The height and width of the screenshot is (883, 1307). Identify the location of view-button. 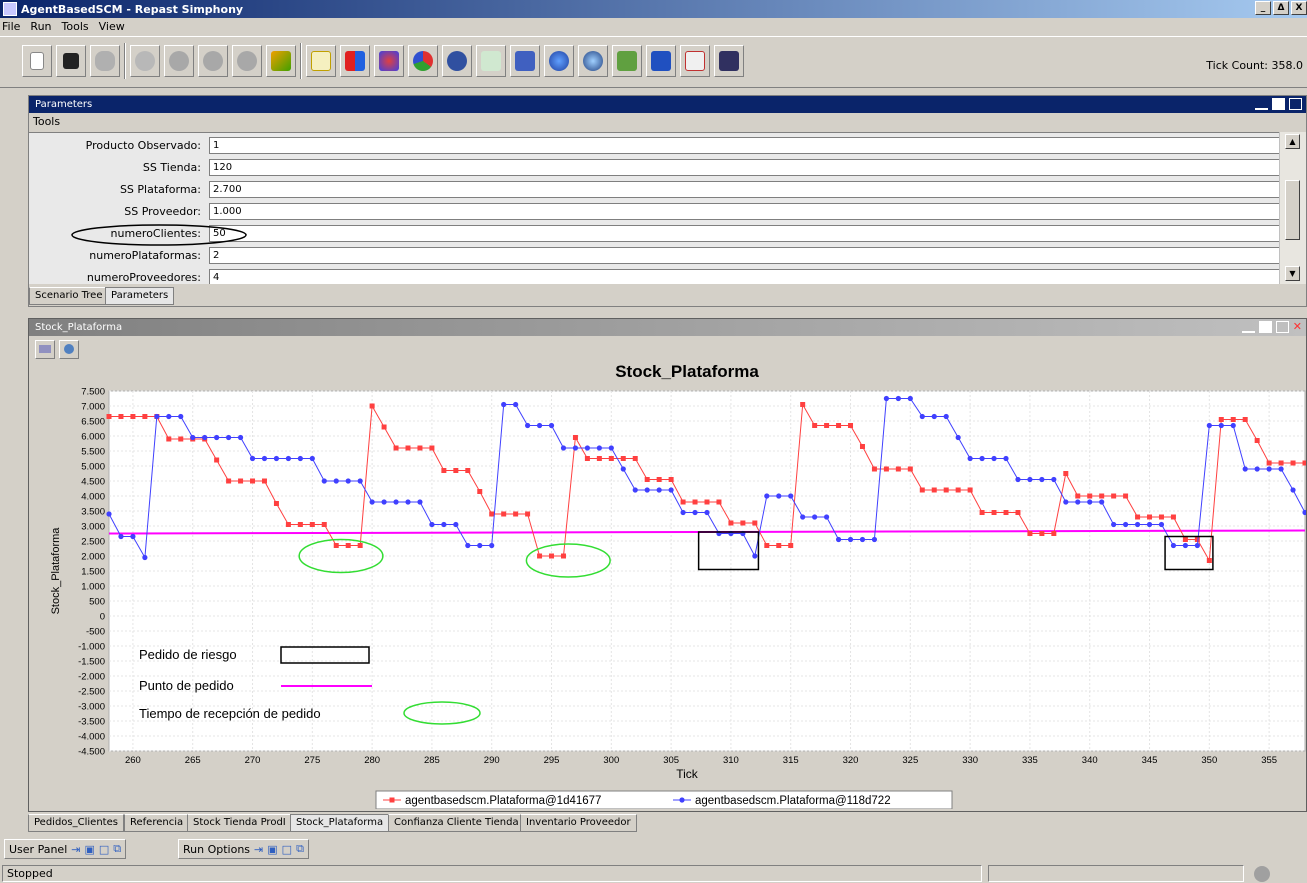
(525, 61).